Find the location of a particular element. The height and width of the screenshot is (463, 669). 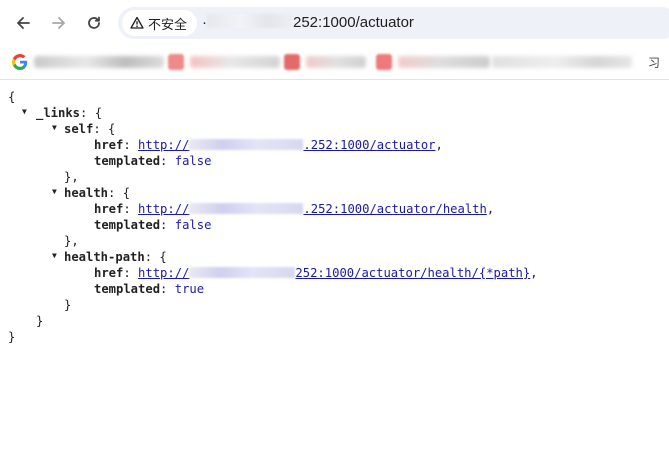

bookmark-google is located at coordinates (88, 62).